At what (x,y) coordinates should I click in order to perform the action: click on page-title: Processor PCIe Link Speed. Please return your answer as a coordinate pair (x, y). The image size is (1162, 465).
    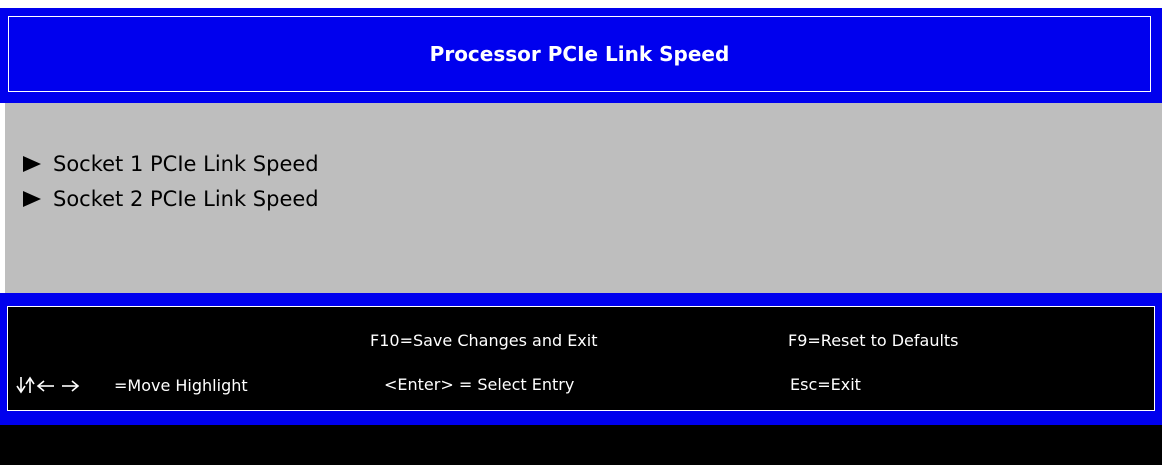
    Looking at the image, I should click on (579, 54).